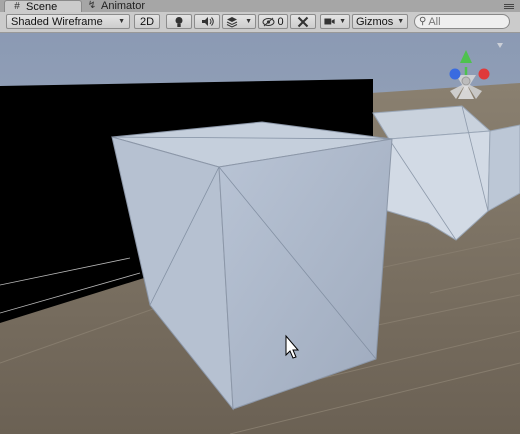 This screenshot has width=520, height=434. What do you see at coordinates (375, 21) in the screenshot?
I see `gizmos-label: Gizmos` at bounding box center [375, 21].